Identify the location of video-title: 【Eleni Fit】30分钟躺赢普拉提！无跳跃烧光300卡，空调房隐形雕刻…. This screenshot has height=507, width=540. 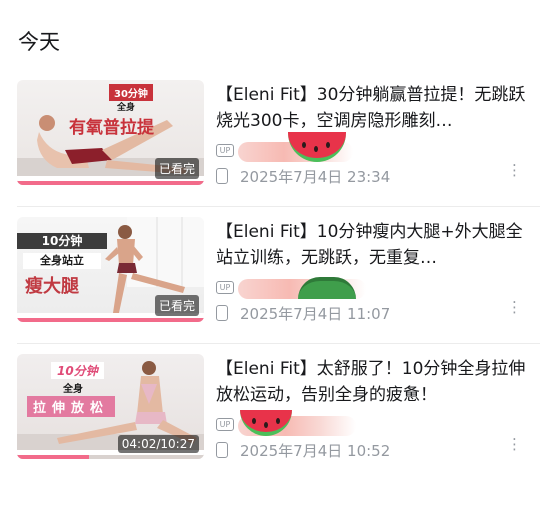
(372, 108).